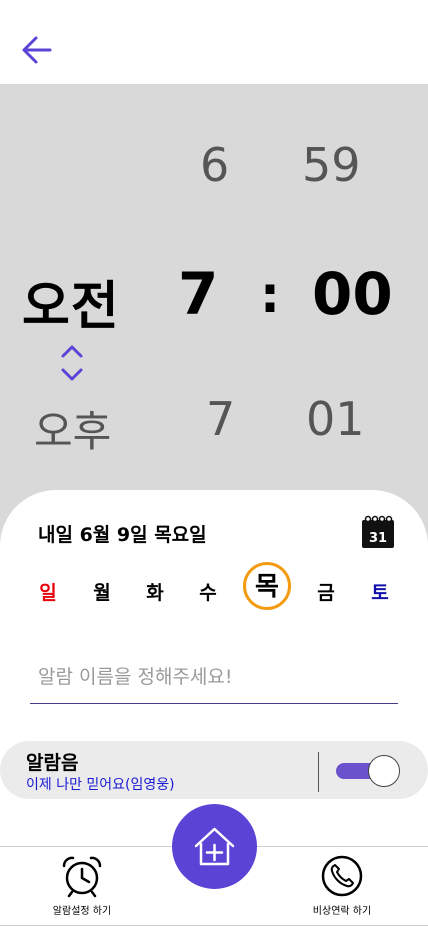 The width and height of the screenshot is (428, 926). I want to click on nav-alarm-settings: 알람설정 하기, so click(82, 886).